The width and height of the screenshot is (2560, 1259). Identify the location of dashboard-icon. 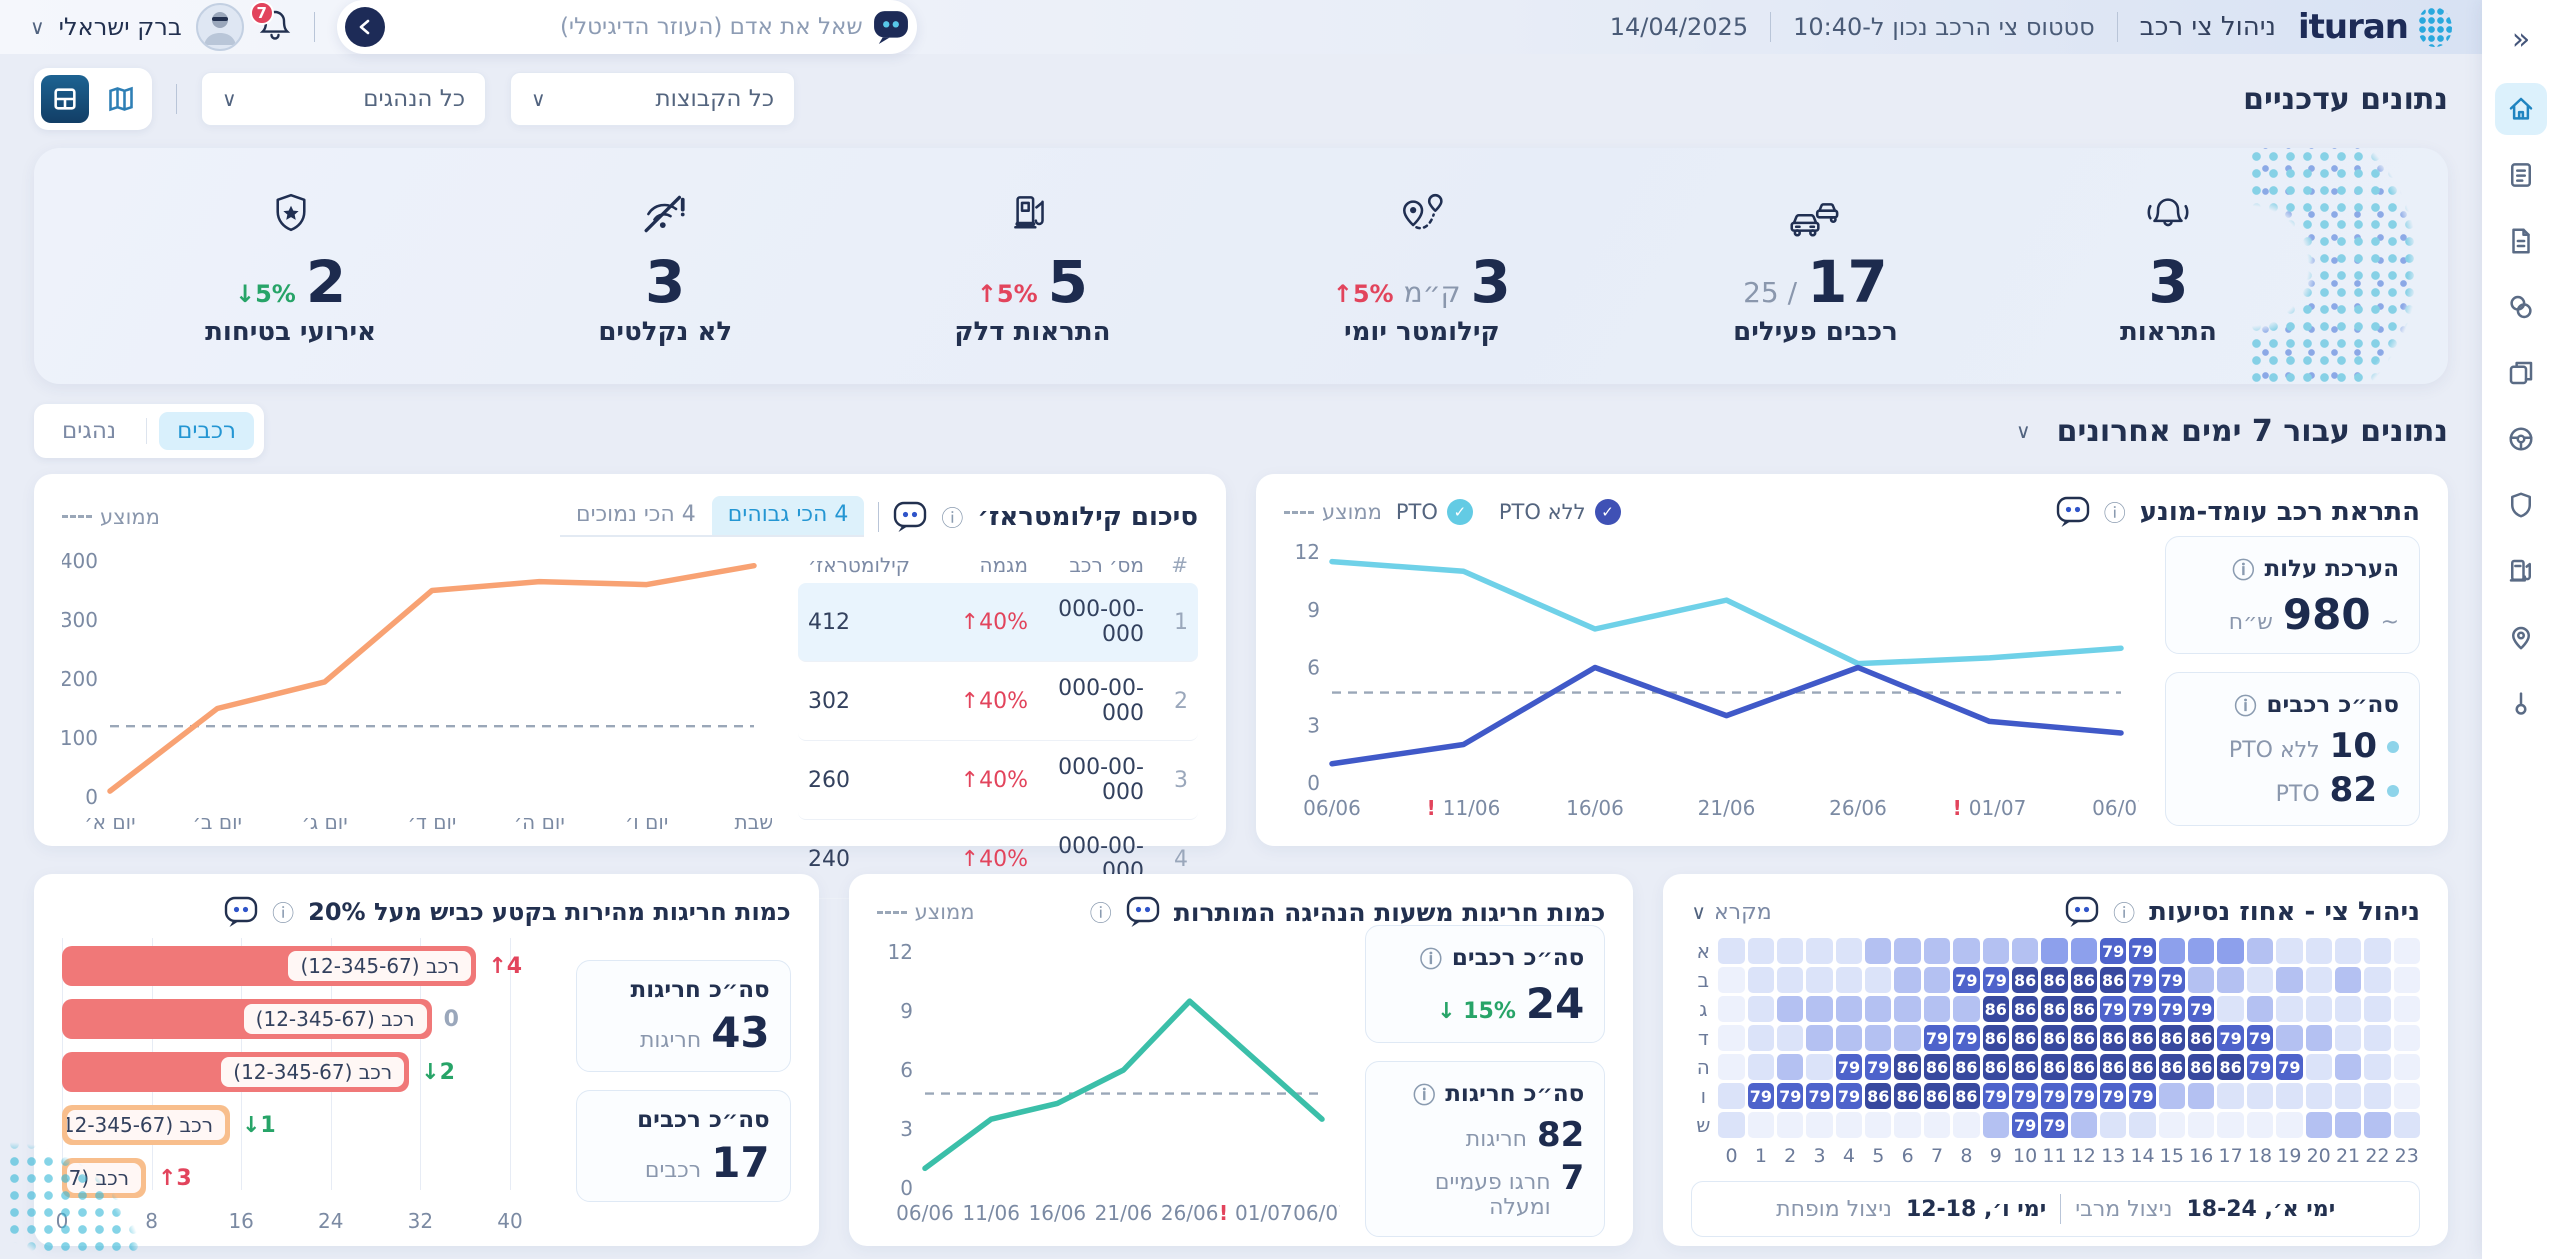
(65, 99).